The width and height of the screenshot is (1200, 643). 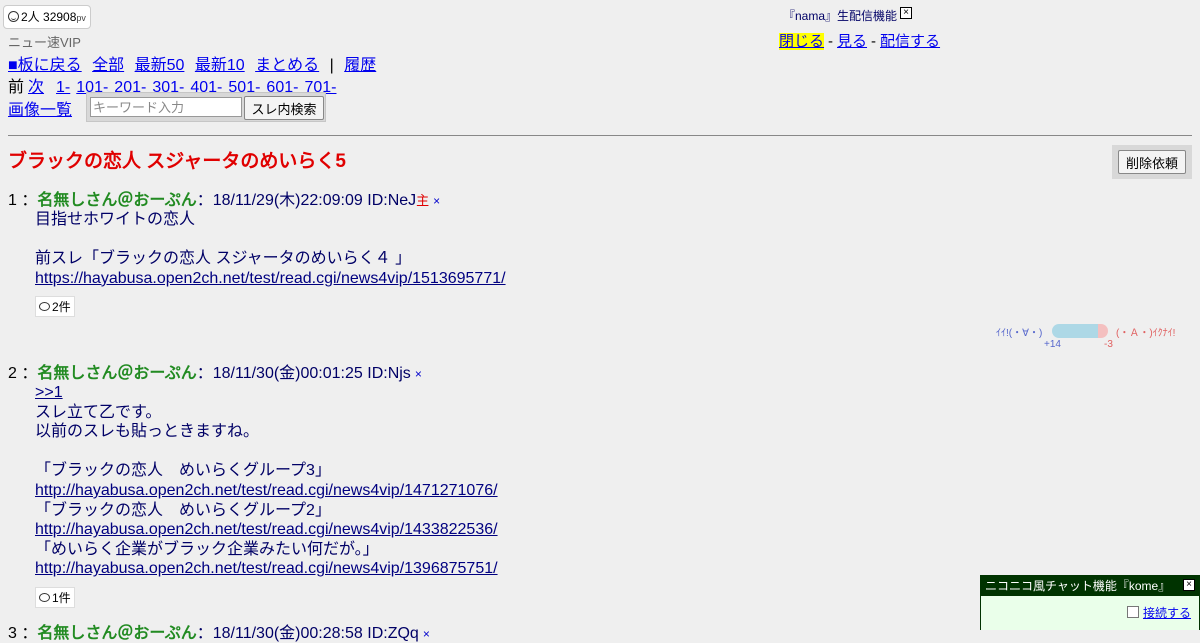 What do you see at coordinates (183, 471) in the screenshot?
I see `post-line: 「ブラックの恋人 めいらくグループ3」` at bounding box center [183, 471].